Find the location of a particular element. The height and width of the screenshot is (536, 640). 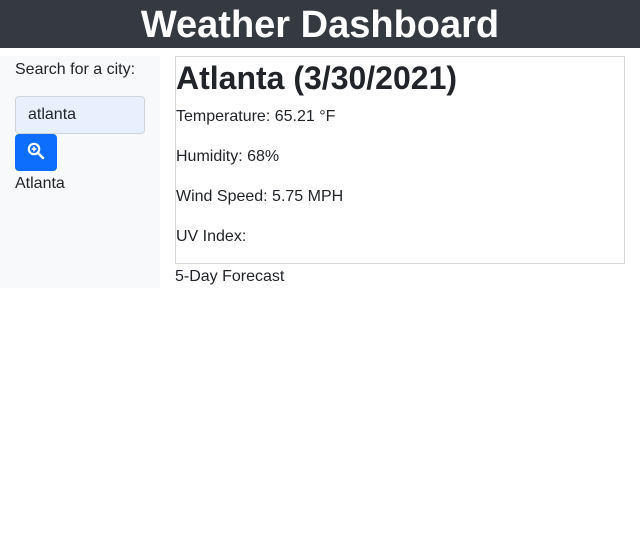

sidebar: Search for a city: Atlanta is located at coordinates (80, 172).